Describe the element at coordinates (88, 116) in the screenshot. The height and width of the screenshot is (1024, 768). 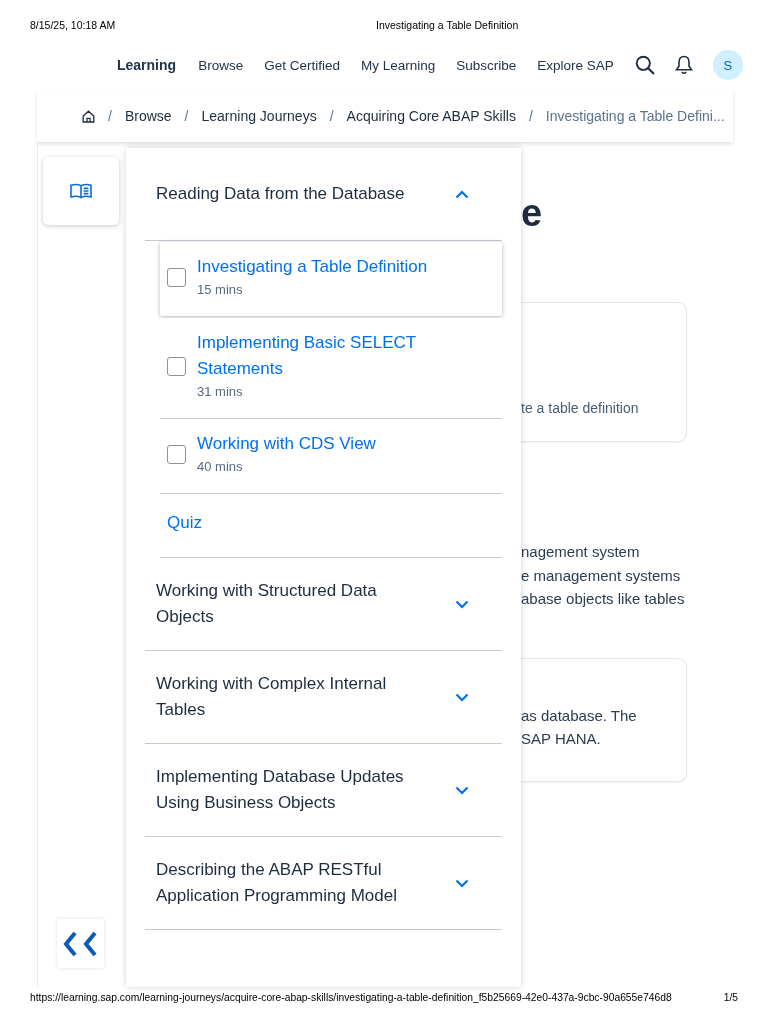
I see `home-icon` at that location.